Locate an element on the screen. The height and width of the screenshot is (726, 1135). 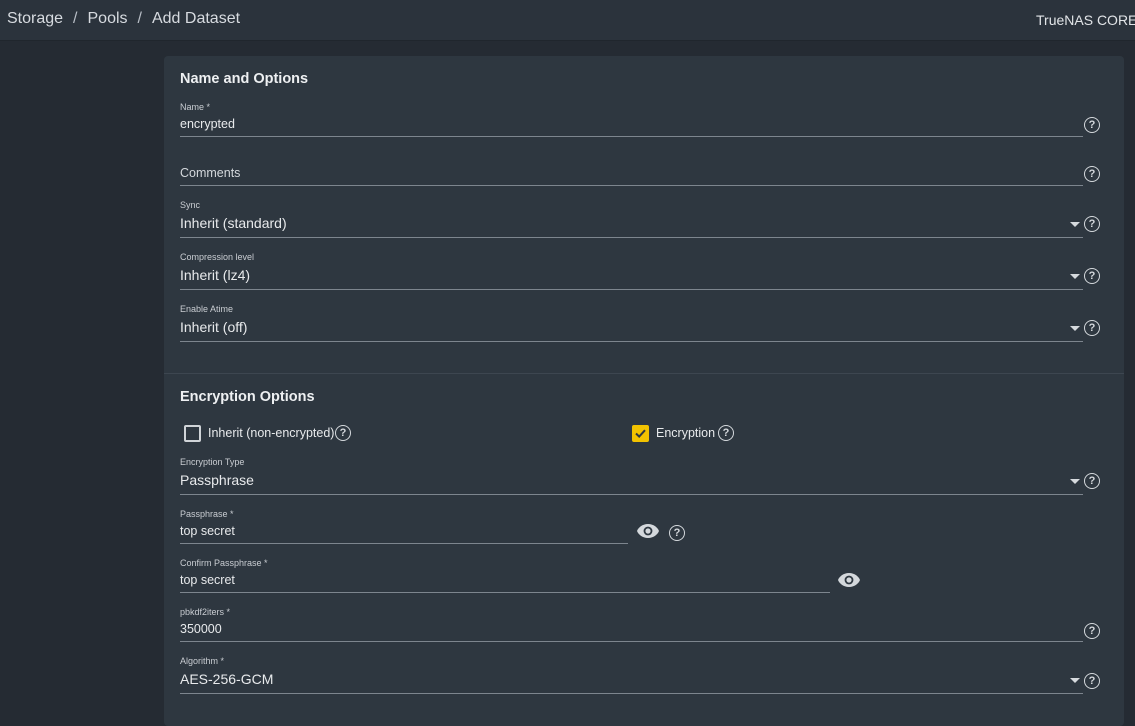
compression-underline is located at coordinates (631, 289).